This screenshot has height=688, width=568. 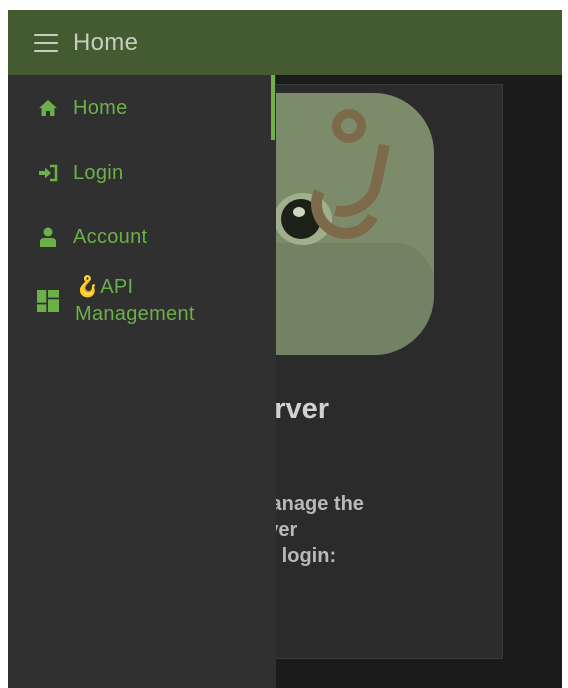 I want to click on nav-item-label: Home, so click(x=100, y=107).